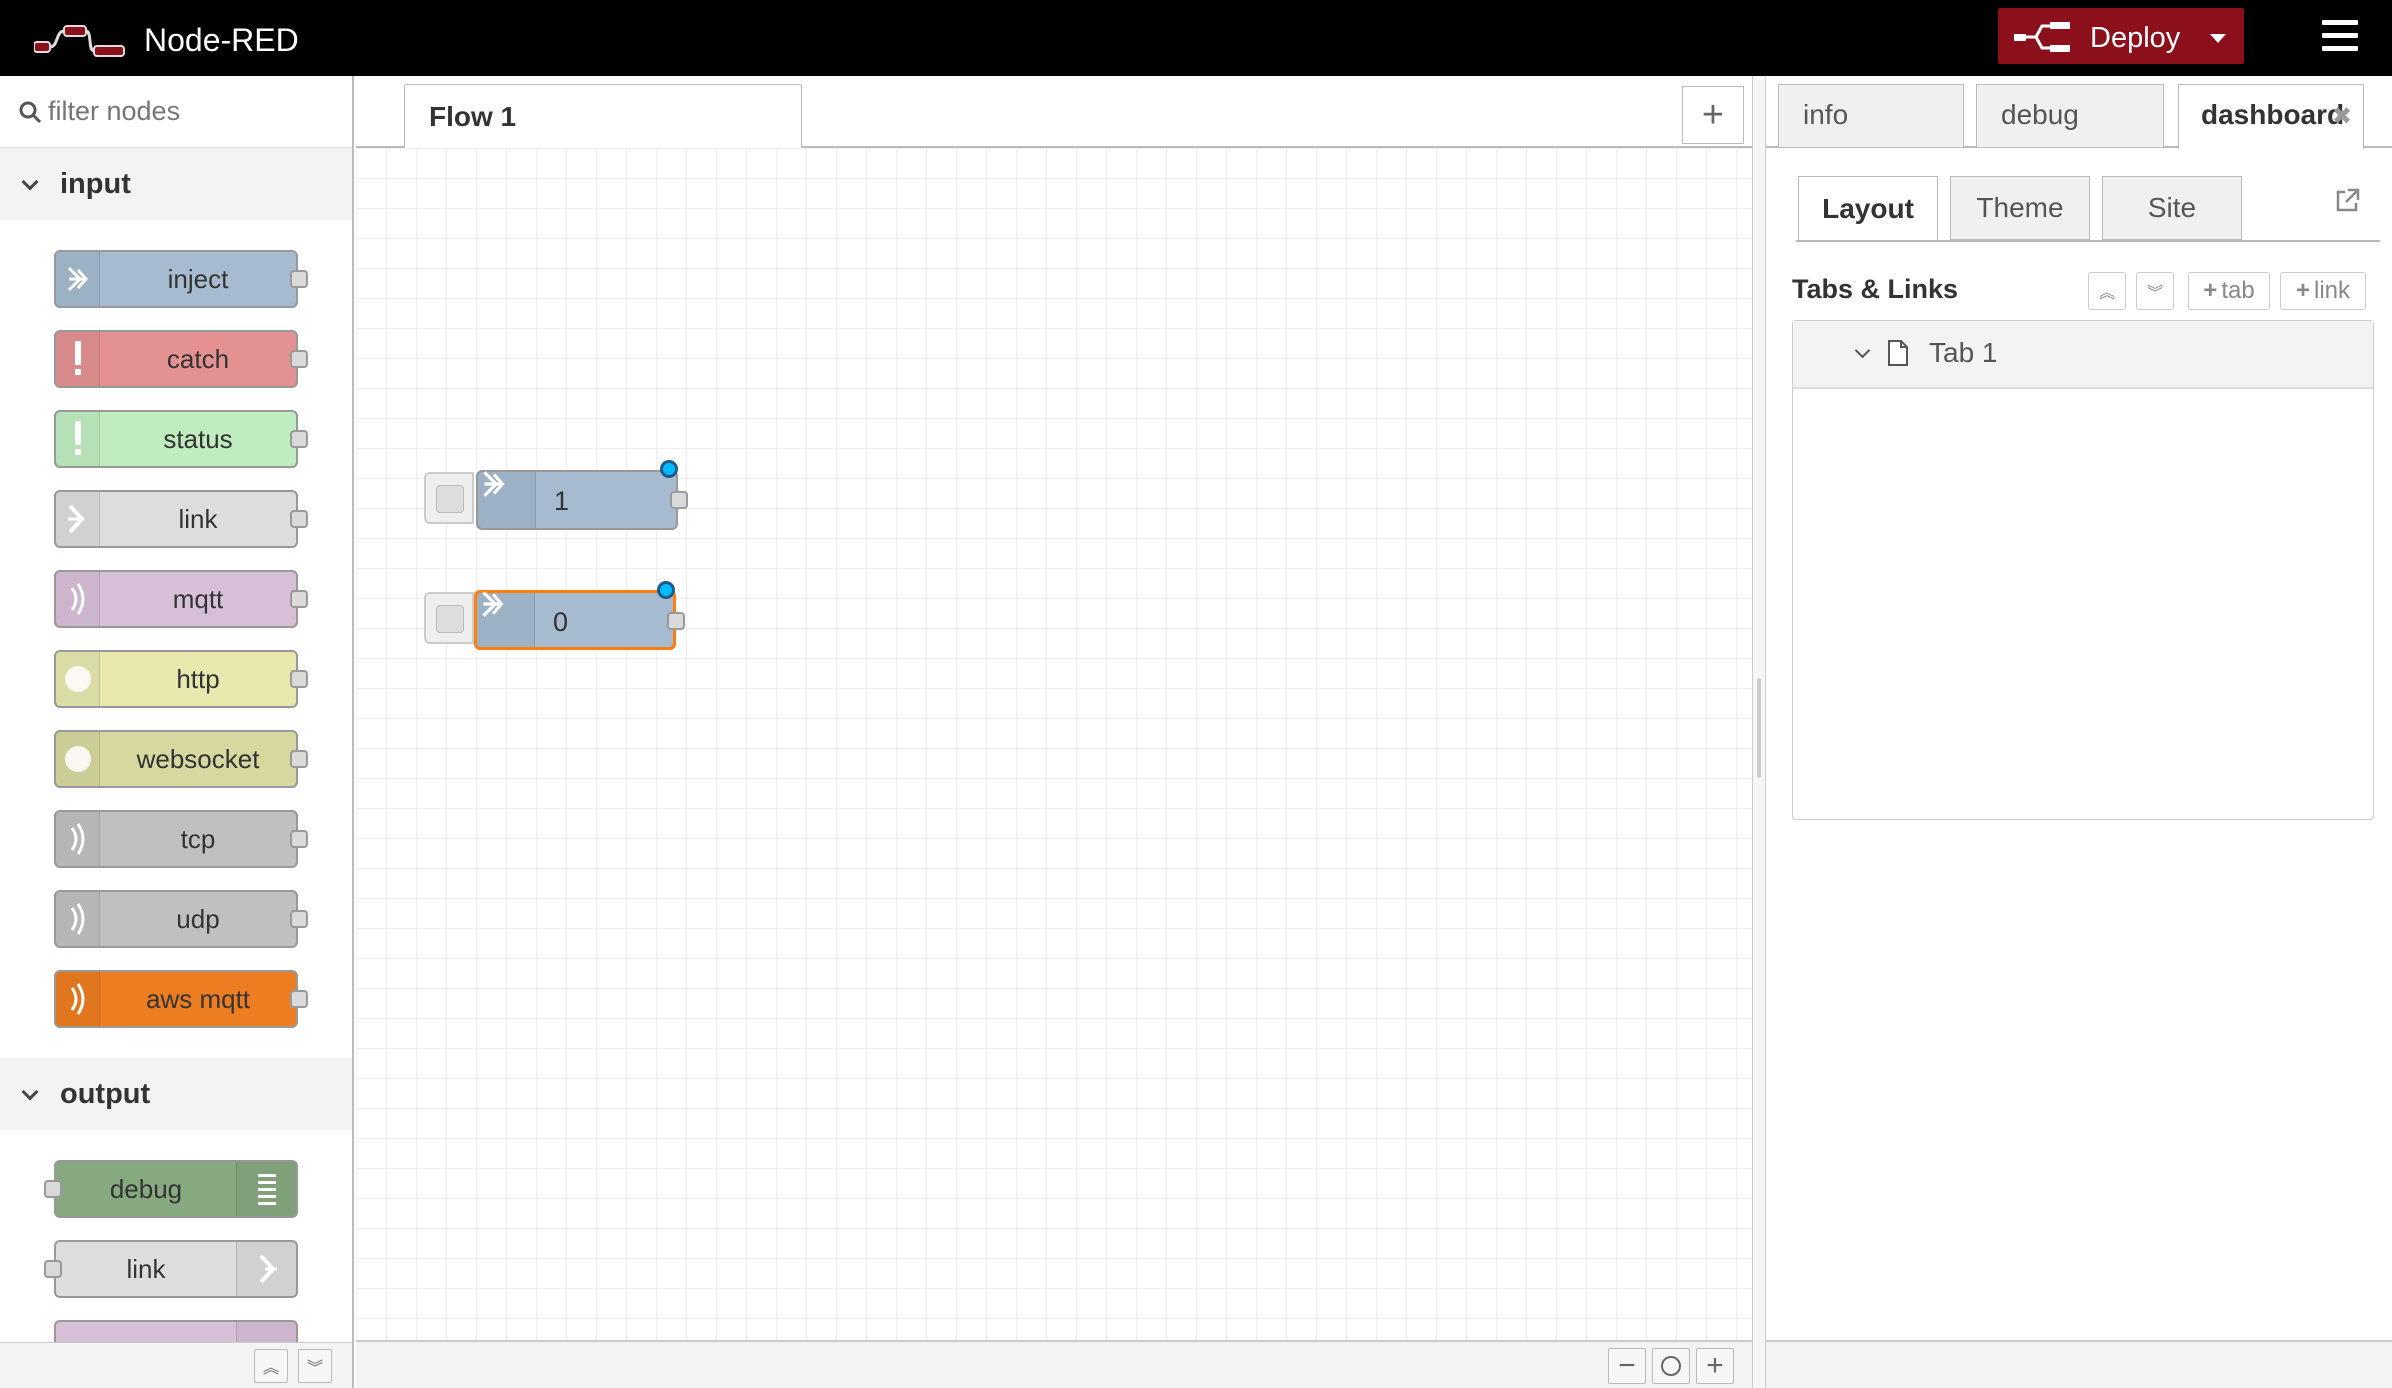 The image size is (2392, 1388). What do you see at coordinates (2323, 291) in the screenshot?
I see `add-link-button: + link` at bounding box center [2323, 291].